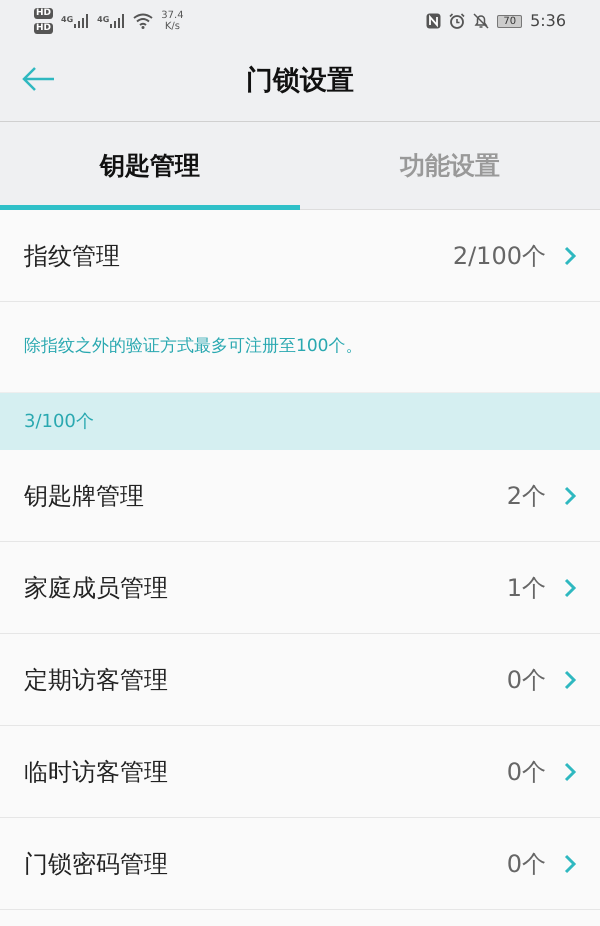 Image resolution: width=600 pixels, height=926 pixels. Describe the element at coordinates (548, 21) in the screenshot. I see `clock: 5:36` at that location.